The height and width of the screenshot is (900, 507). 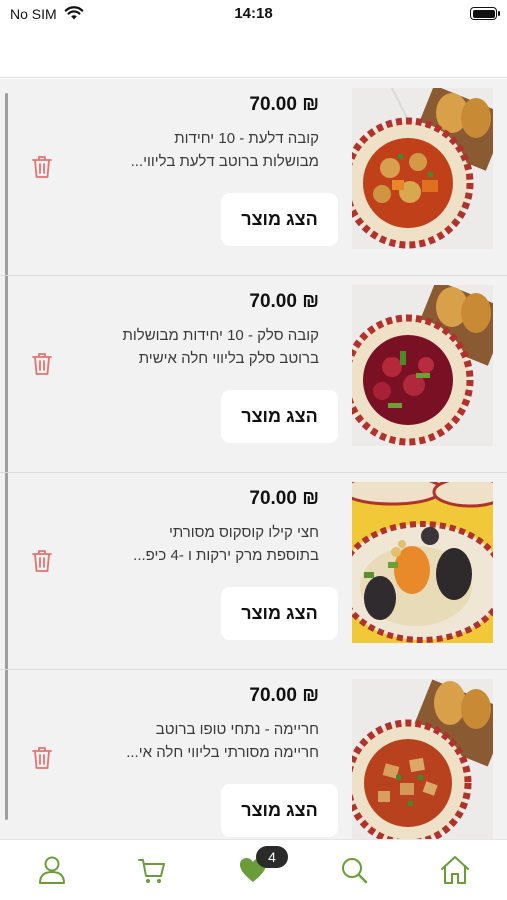 I want to click on tab-bar: 4, so click(x=253, y=869).